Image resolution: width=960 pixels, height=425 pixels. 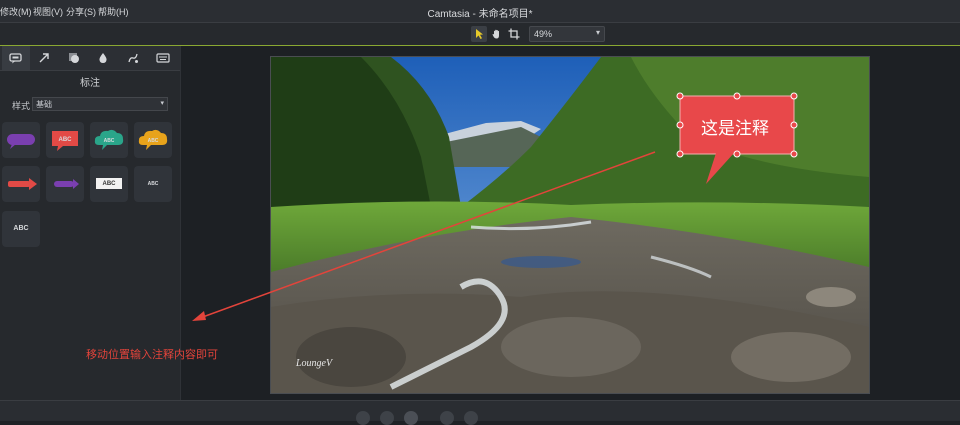 I want to click on callout-text: 这是注释, so click(x=735, y=126).